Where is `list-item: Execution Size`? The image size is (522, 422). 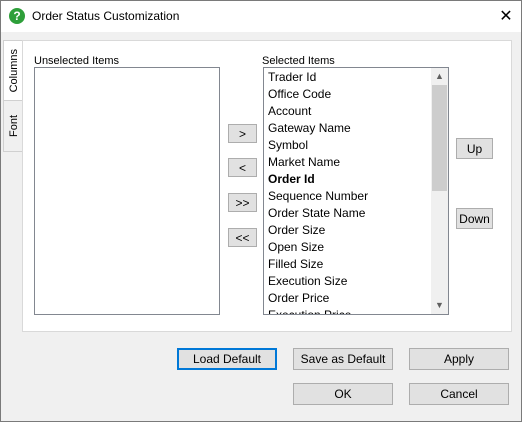 list-item: Execution Size is located at coordinates (307, 281).